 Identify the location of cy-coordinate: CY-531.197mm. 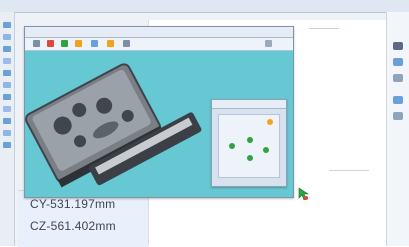
(73, 204).